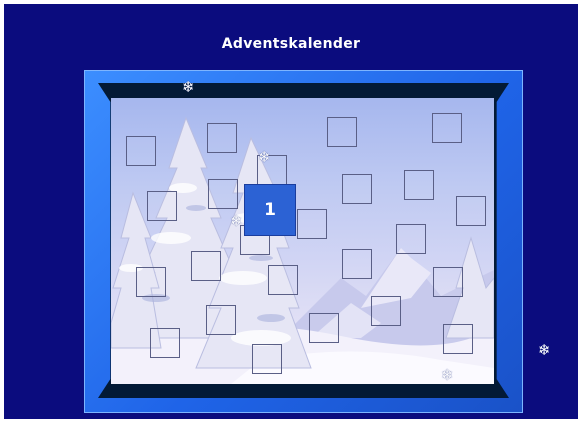 The width and height of the screenshot is (582, 423). I want to click on calendar-door-opened: 1, so click(270, 210).